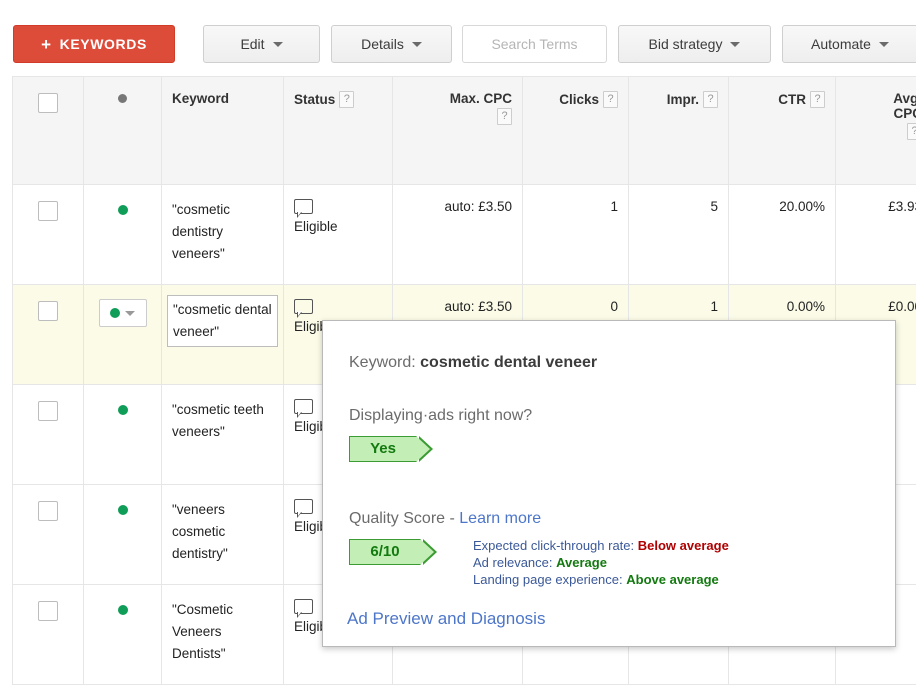 The height and width of the screenshot is (685, 916). What do you see at coordinates (222, 321) in the screenshot?
I see `keyword-text: "cosmetic dental veneer"` at bounding box center [222, 321].